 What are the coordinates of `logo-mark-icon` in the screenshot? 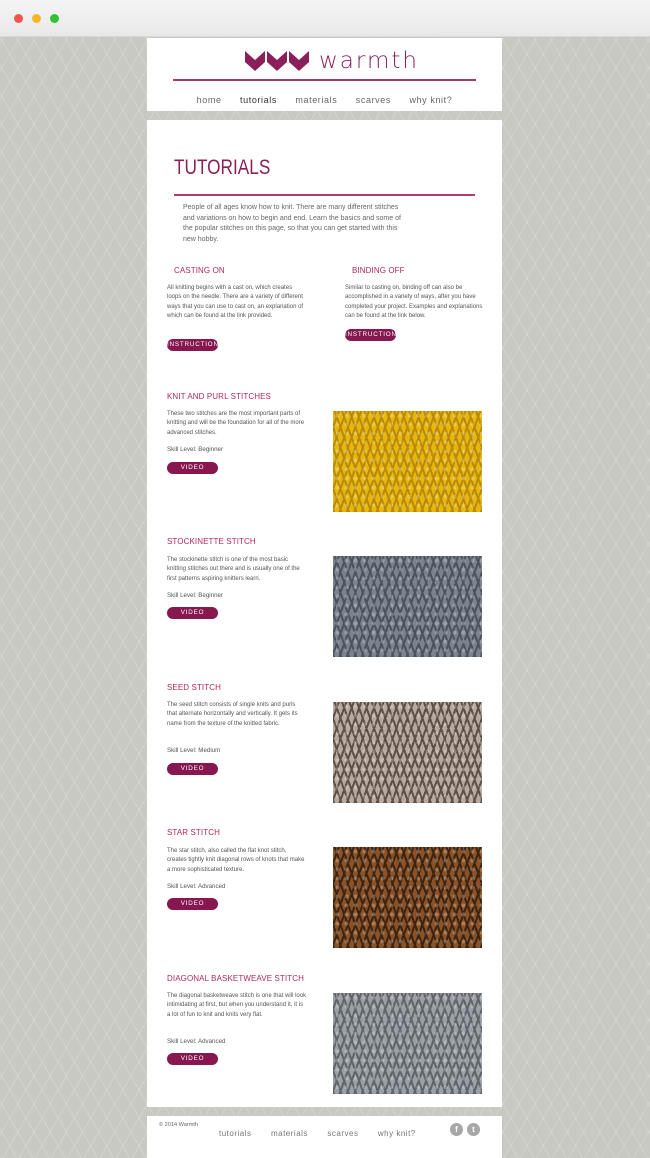 It's located at (278, 62).